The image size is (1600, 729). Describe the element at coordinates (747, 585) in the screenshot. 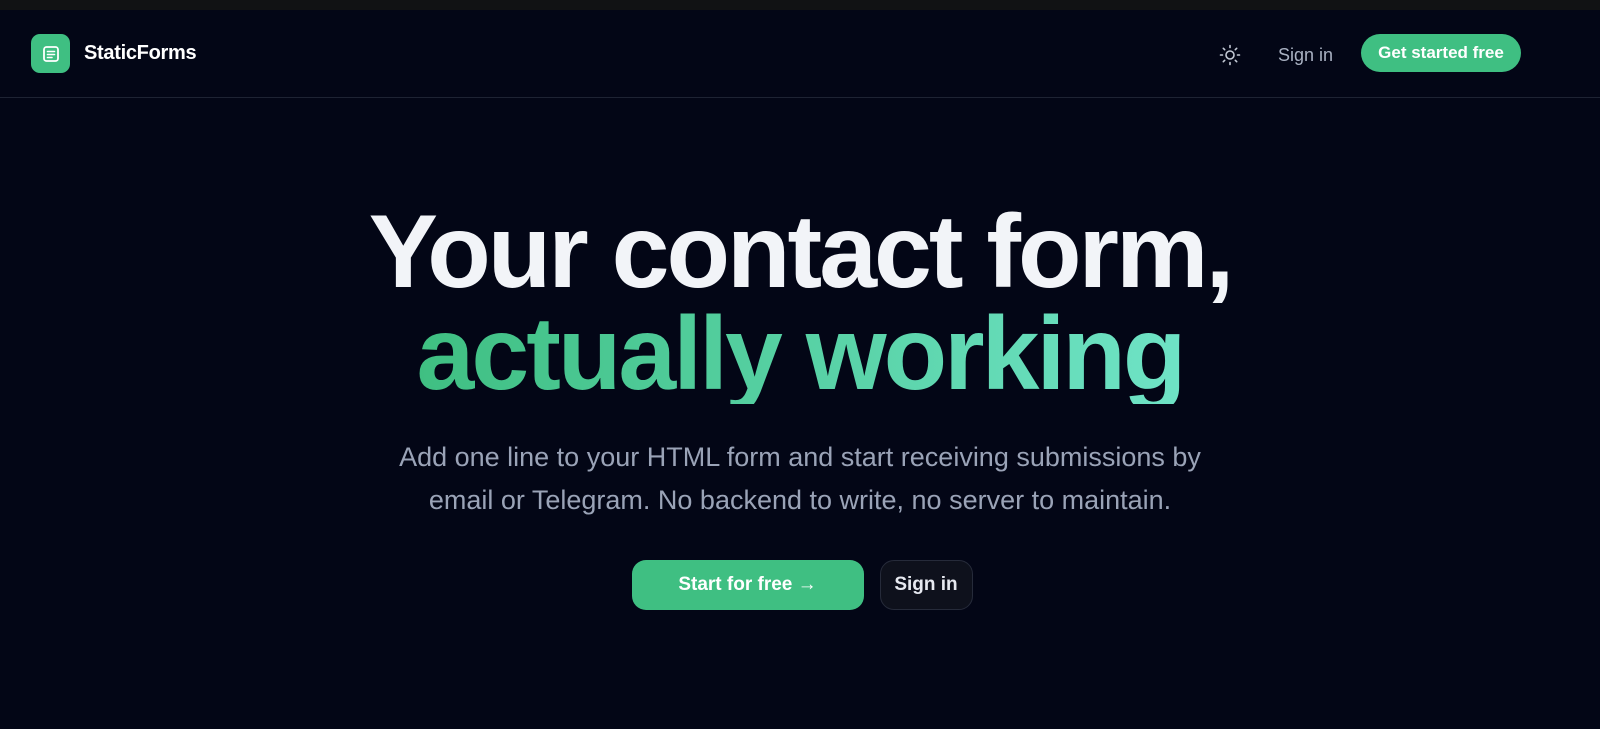

I see `start-for-free-button: Start for free →` at that location.